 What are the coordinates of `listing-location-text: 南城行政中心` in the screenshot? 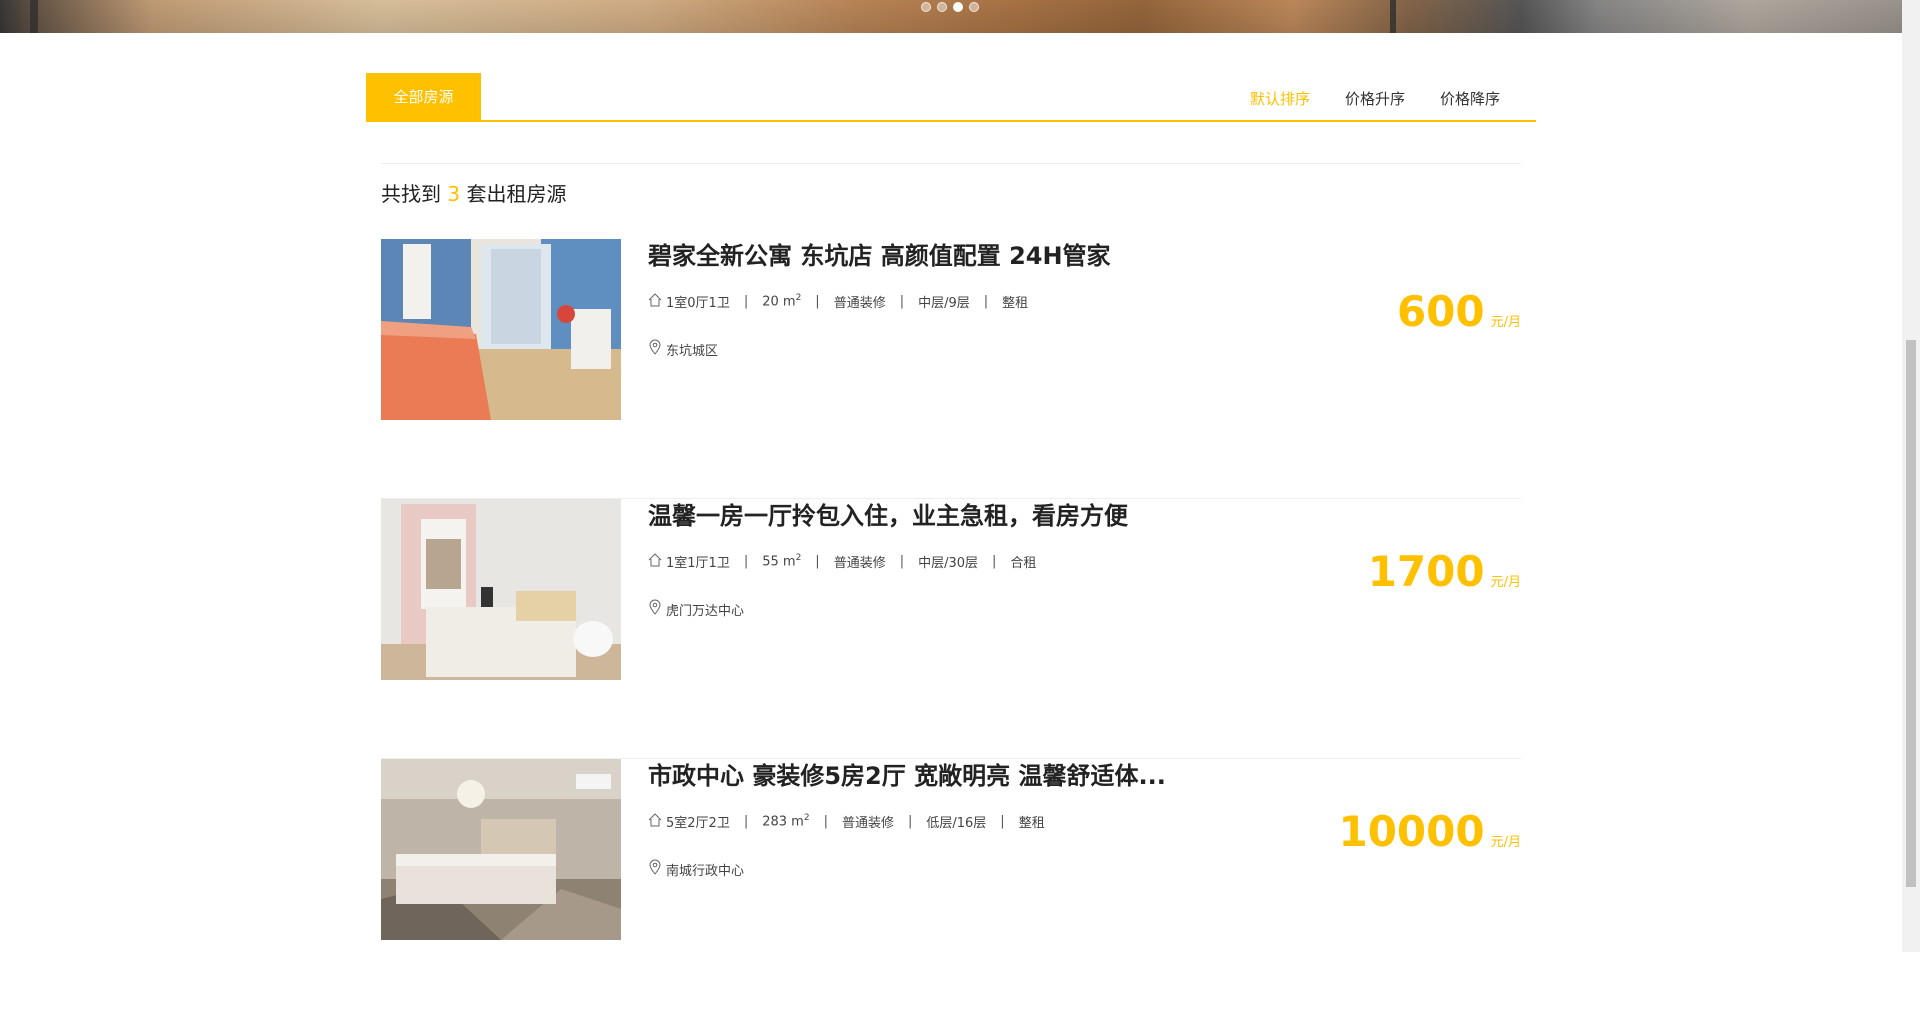 It's located at (705, 871).